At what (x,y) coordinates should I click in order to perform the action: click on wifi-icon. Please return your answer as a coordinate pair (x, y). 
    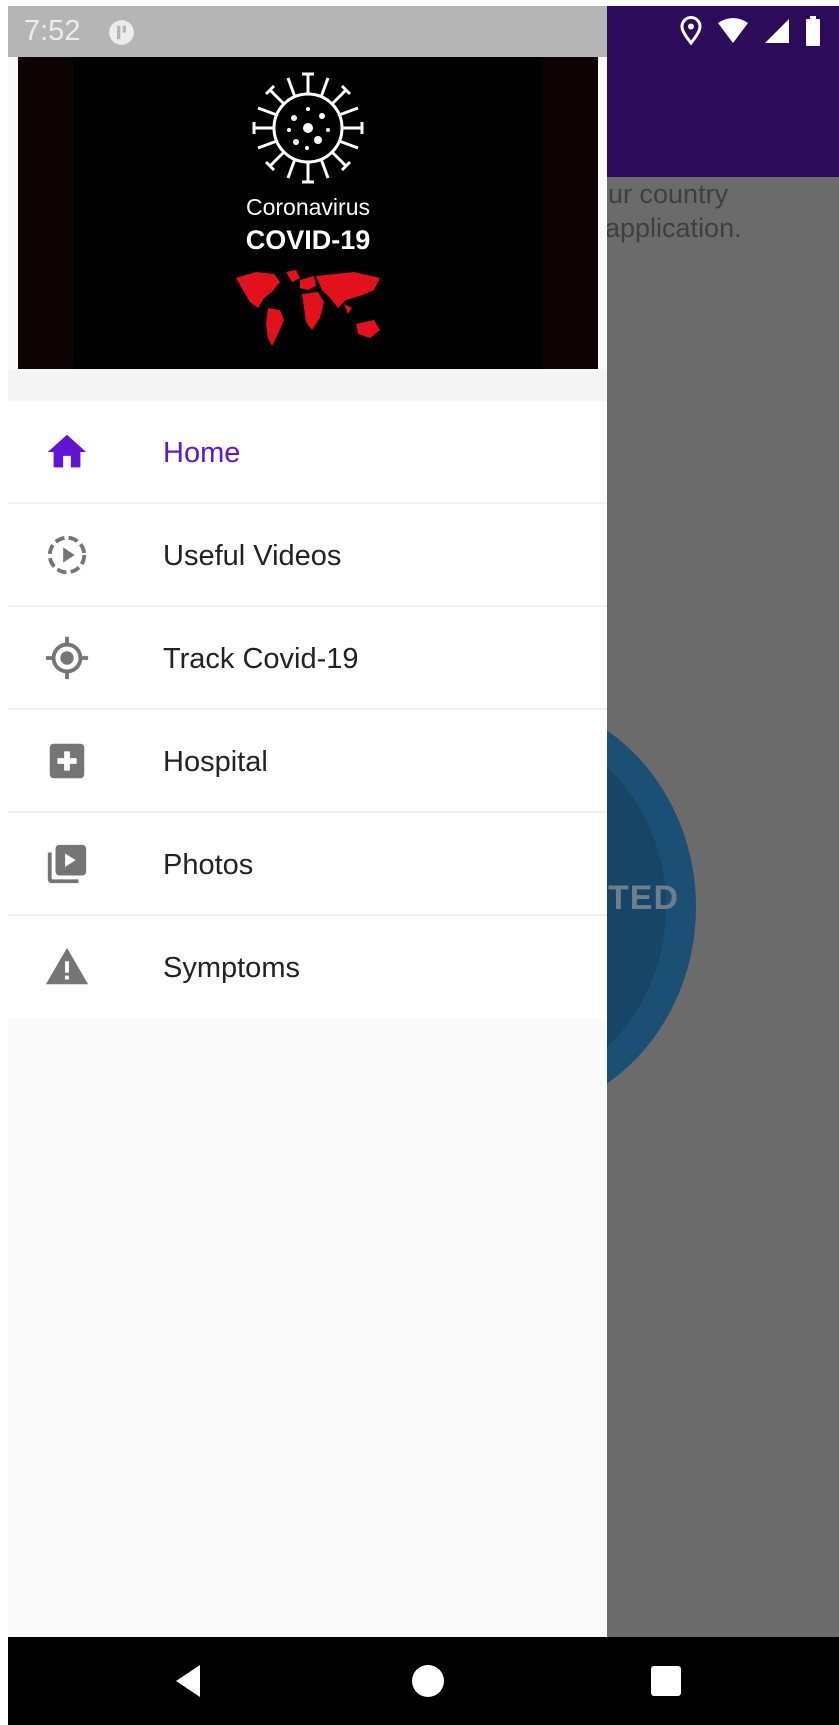
    Looking at the image, I should click on (733, 30).